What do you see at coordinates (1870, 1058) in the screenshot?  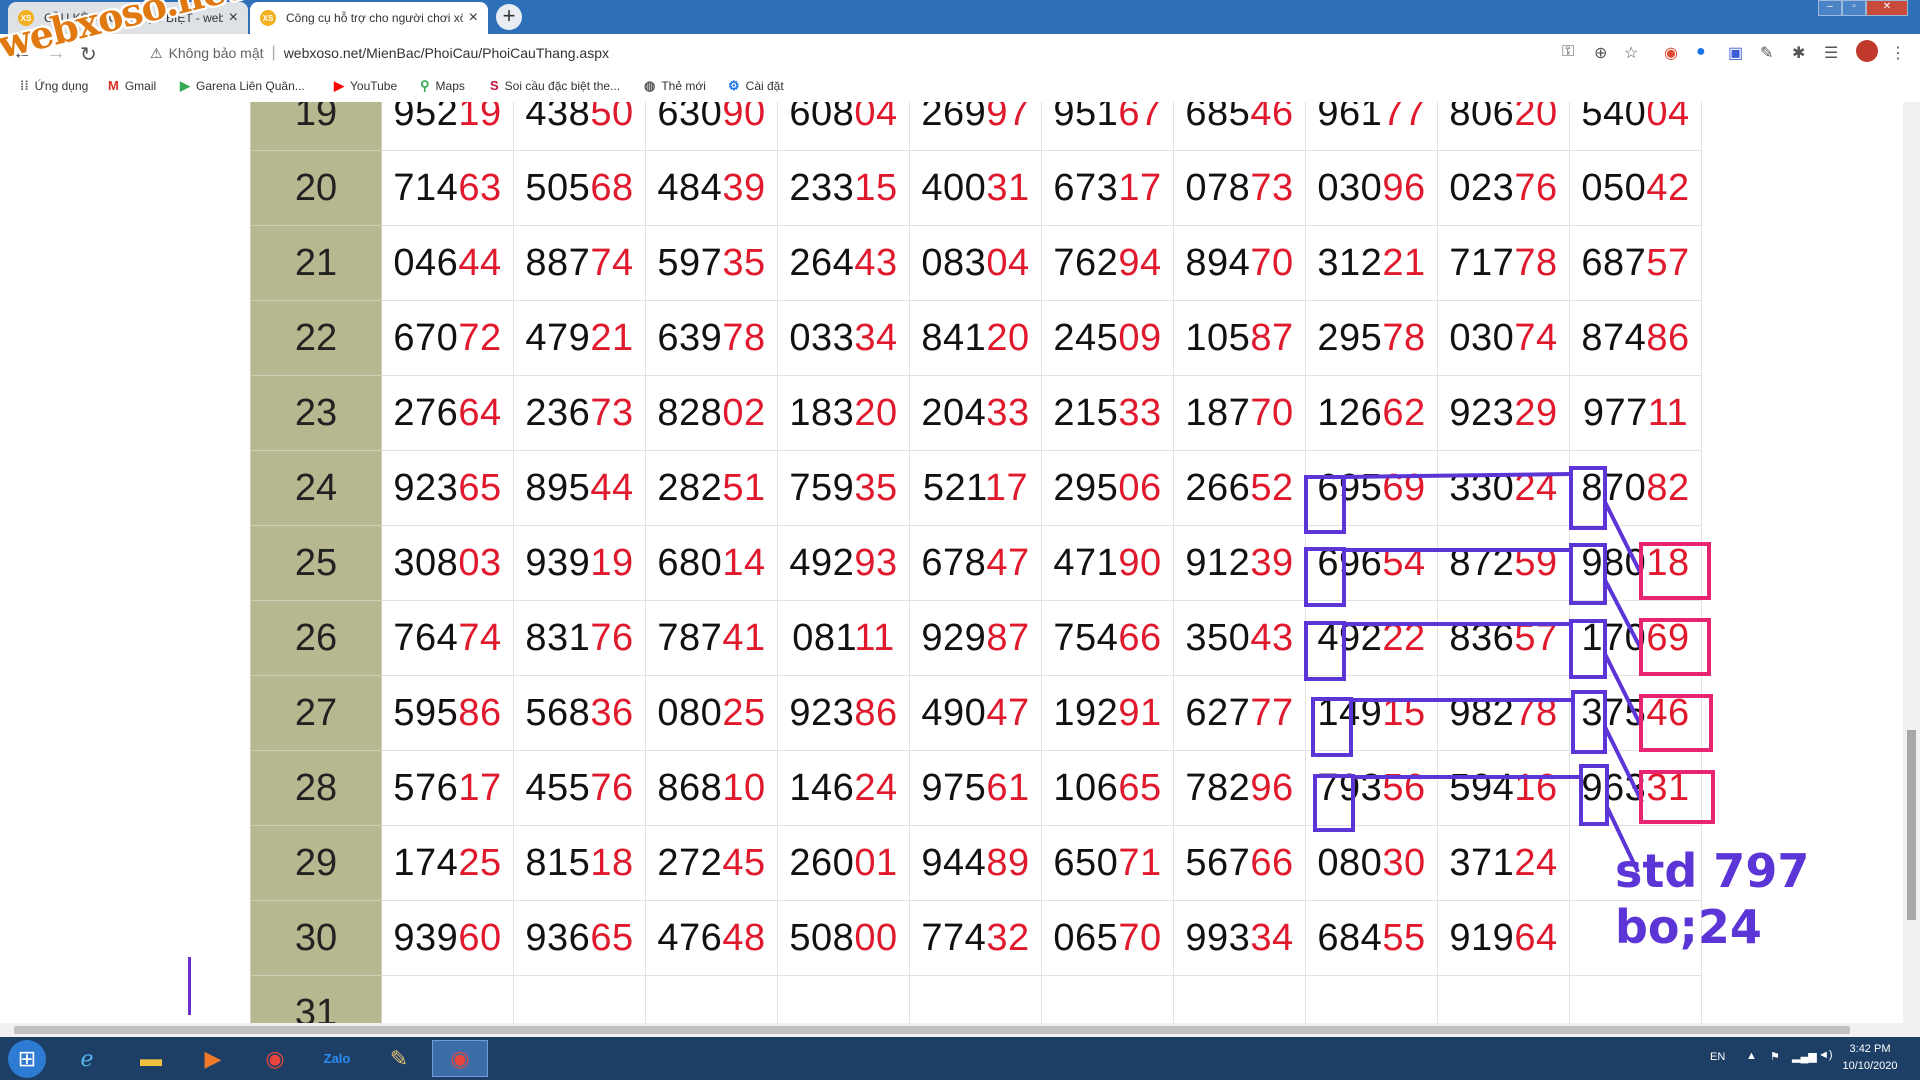 I see `clock: 3:42 PM 10/10/2020` at bounding box center [1870, 1058].